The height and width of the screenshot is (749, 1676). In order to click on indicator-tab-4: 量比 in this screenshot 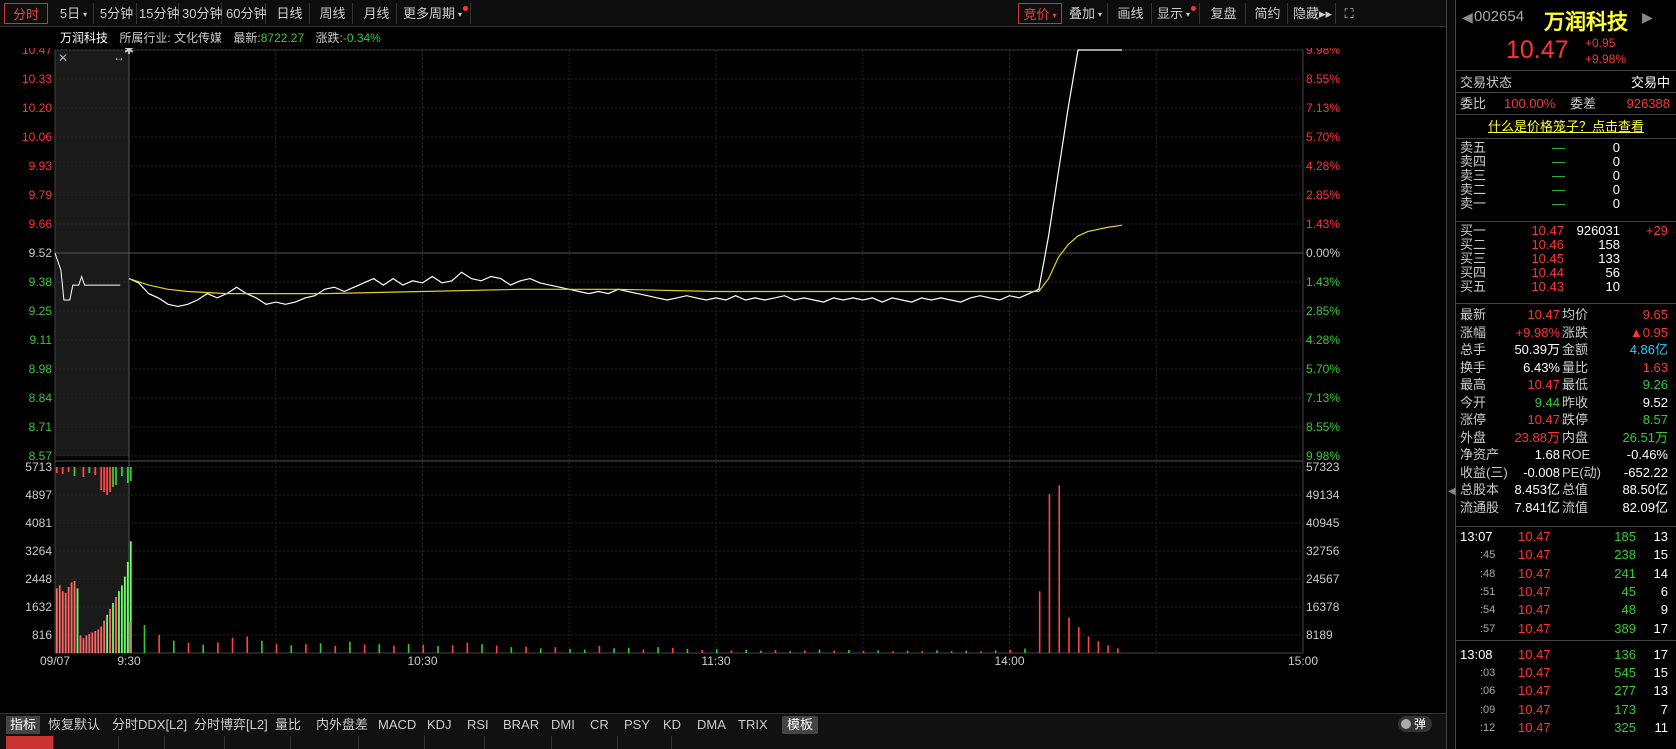, I will do `click(288, 725)`.